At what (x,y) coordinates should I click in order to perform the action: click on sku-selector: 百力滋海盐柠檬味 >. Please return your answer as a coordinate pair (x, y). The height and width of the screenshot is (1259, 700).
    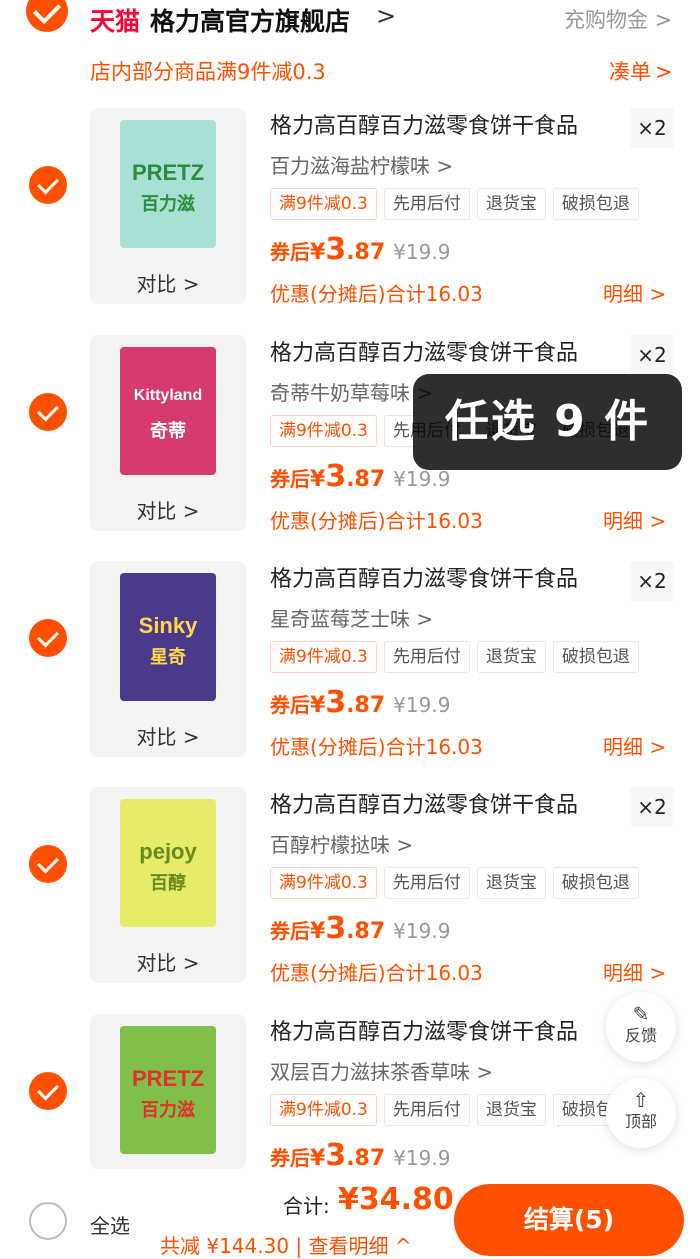
    Looking at the image, I should click on (361, 164).